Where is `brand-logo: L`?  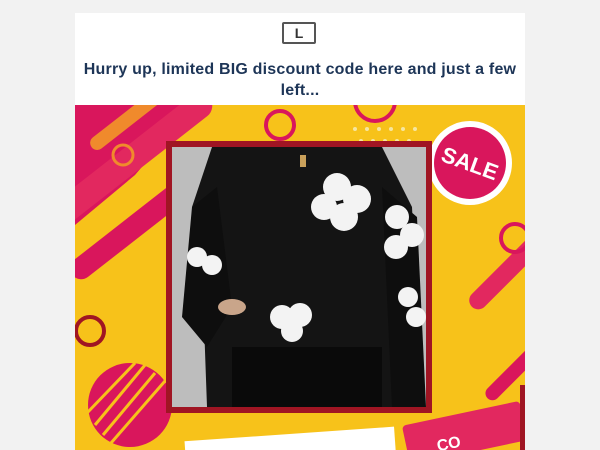 brand-logo: L is located at coordinates (299, 33).